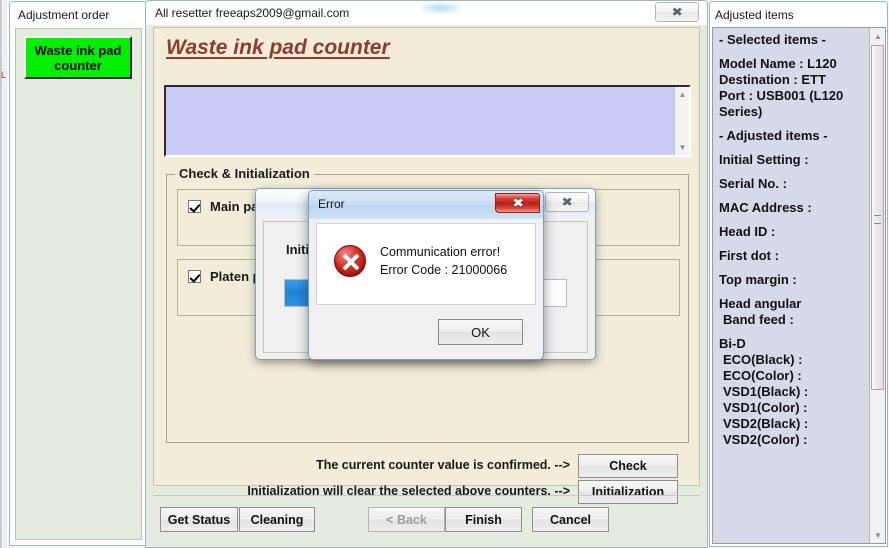 This screenshot has width=889, height=548. Describe the element at coordinates (764, 159) in the screenshot. I see `list-item: Initial Setting :` at that location.